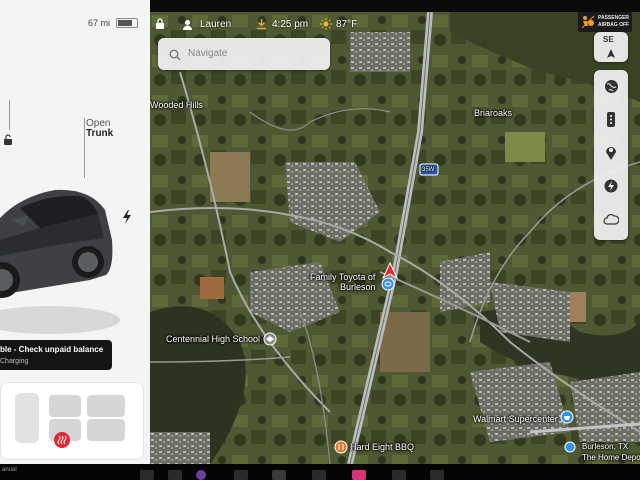  Describe the element at coordinates (8, 141) in the screenshot. I see `lock-open-icon` at that location.